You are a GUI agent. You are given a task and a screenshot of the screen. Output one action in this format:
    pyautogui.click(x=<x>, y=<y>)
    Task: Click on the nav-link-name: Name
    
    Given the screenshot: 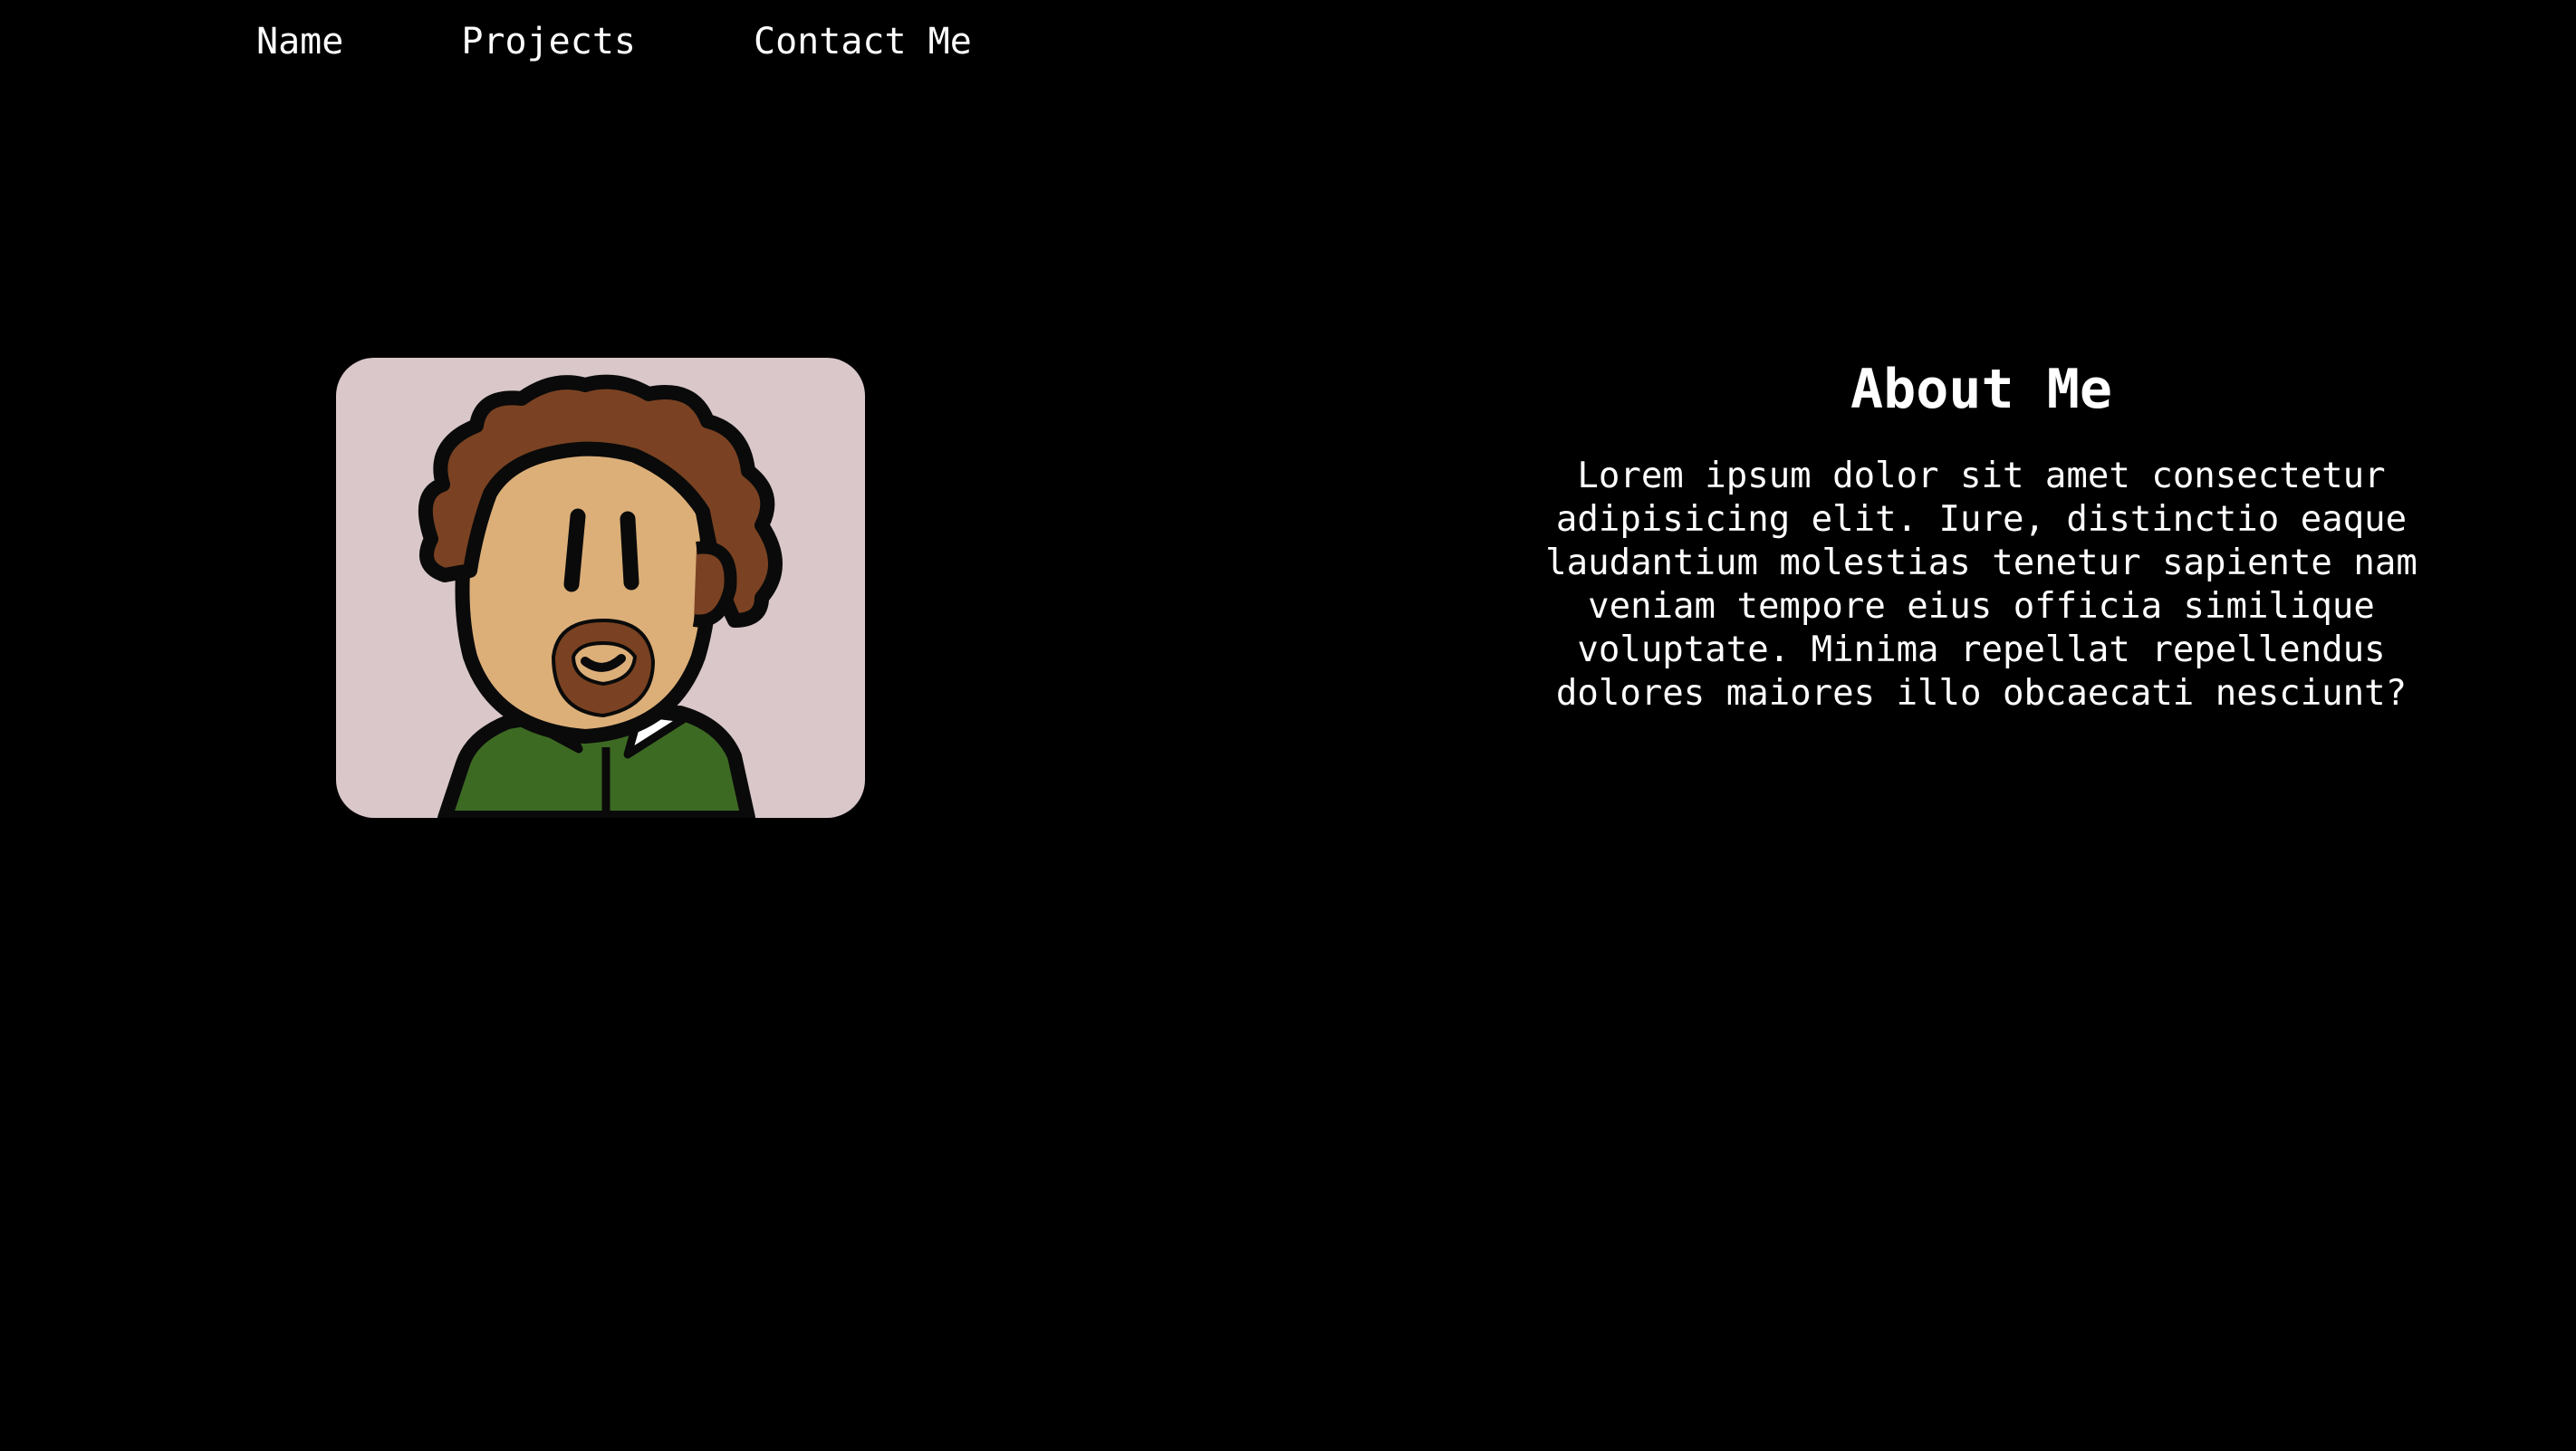 What is the action you would take?
    pyautogui.click(x=299, y=41)
    